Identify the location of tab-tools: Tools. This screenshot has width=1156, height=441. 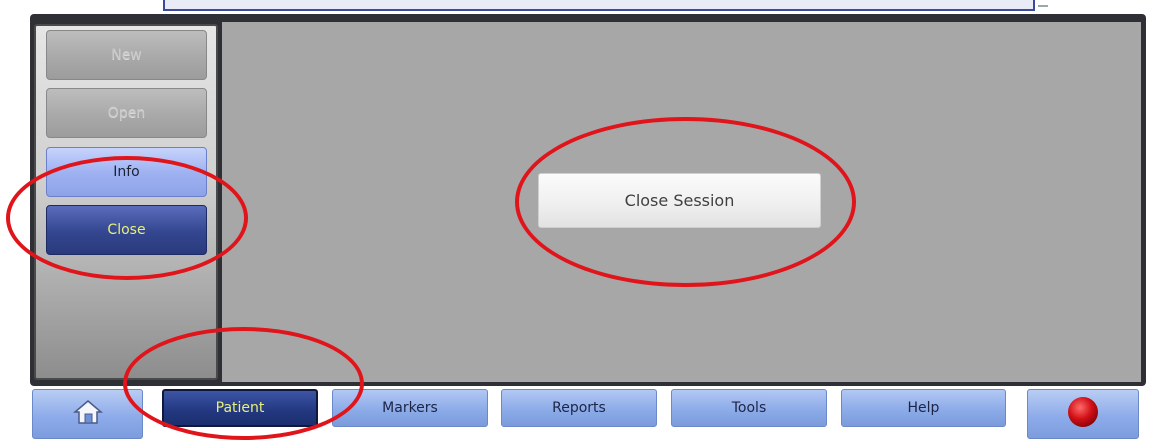
(749, 408).